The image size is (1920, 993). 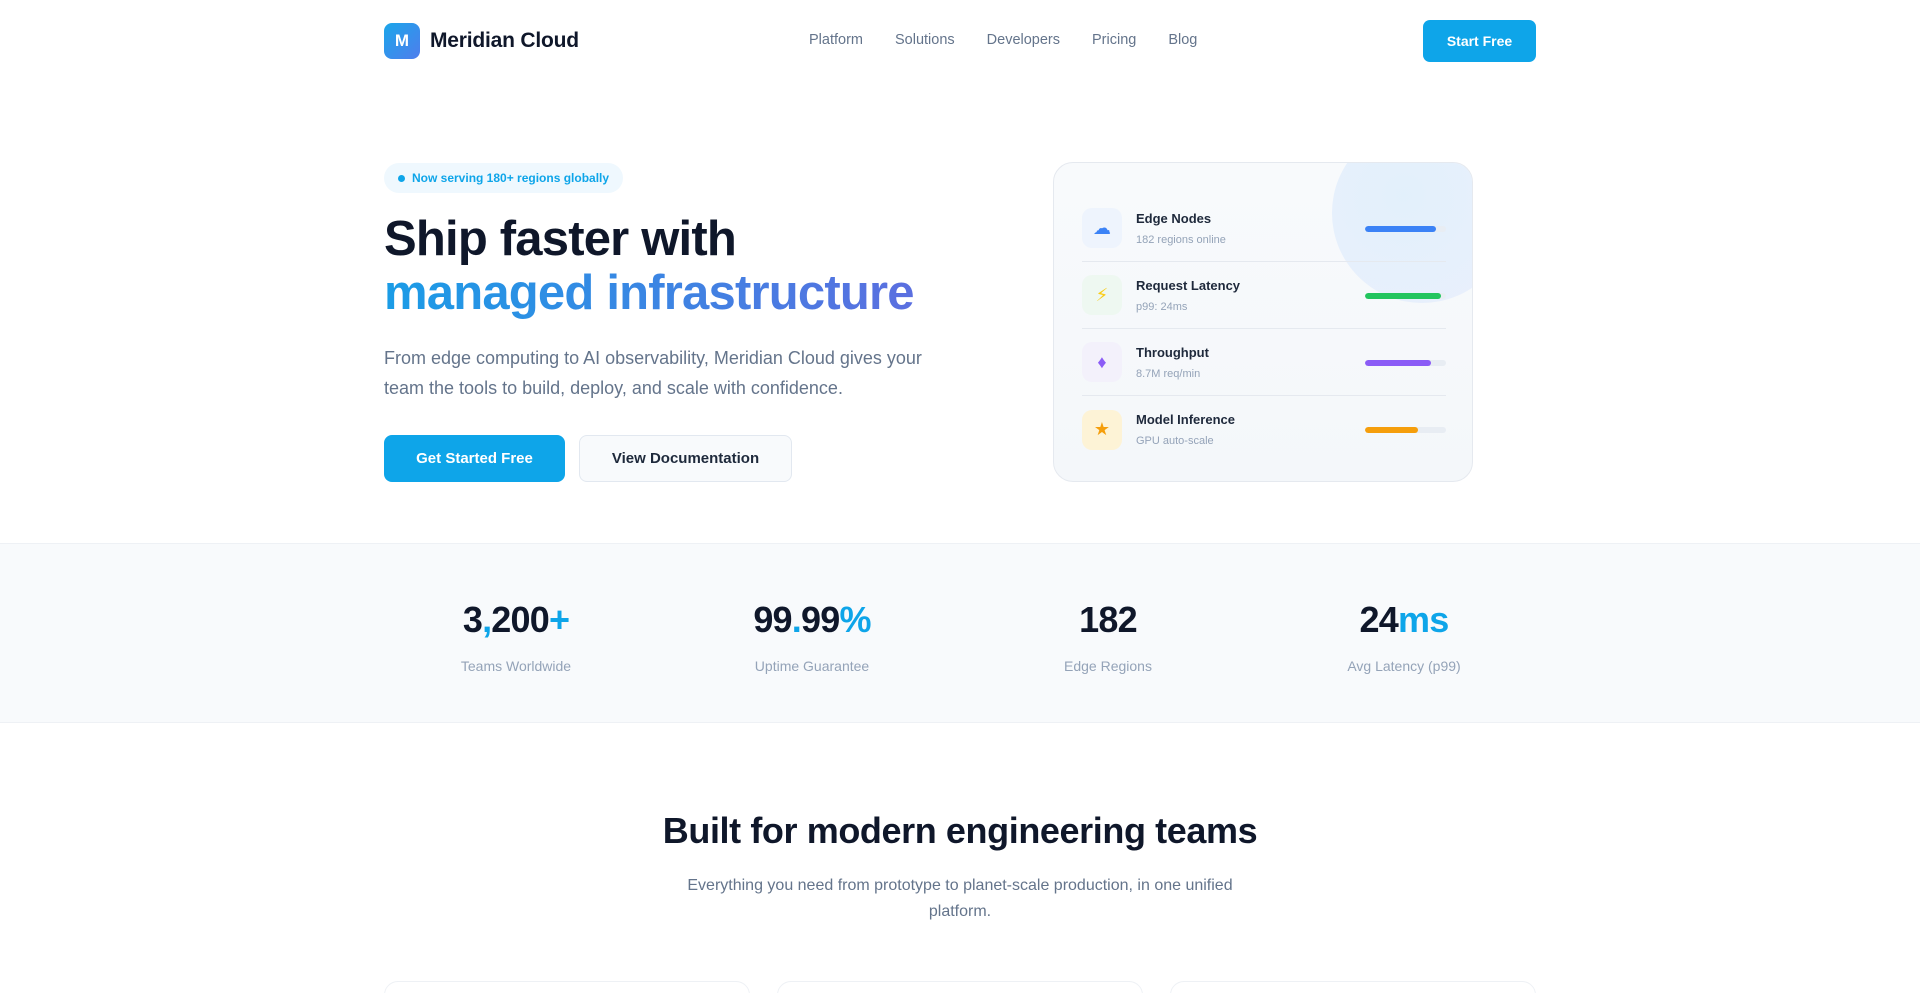 What do you see at coordinates (836, 40) in the screenshot?
I see `nav-link-platform: Platform` at bounding box center [836, 40].